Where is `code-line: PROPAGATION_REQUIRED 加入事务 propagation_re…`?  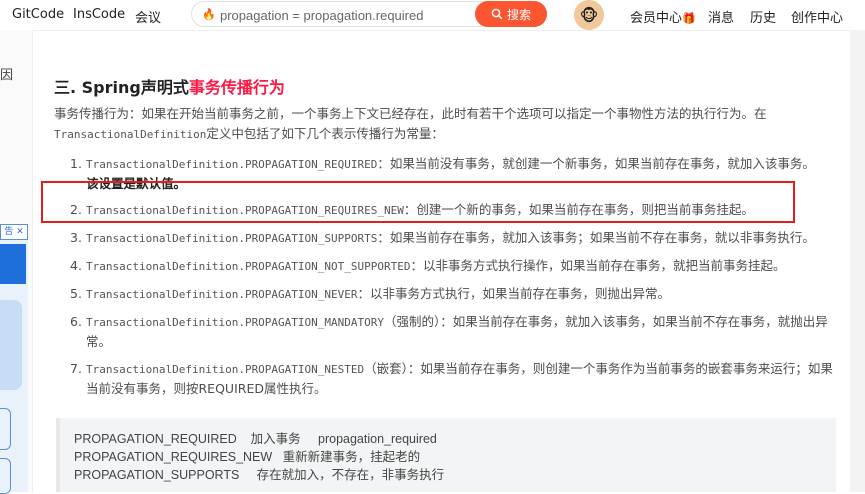
code-line: PROPAGATION_REQUIRED 加入事务 propagation_re… is located at coordinates (255, 439).